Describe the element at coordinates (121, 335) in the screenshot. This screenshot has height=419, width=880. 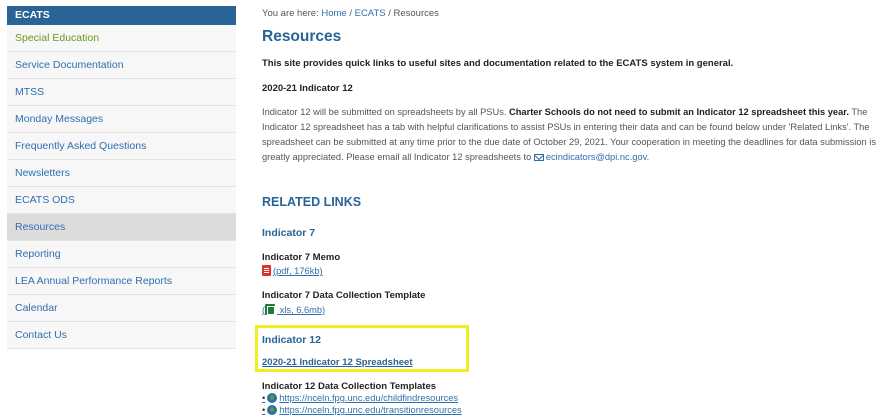
I see `sidebar-item-contact-us: Contact Us` at that location.